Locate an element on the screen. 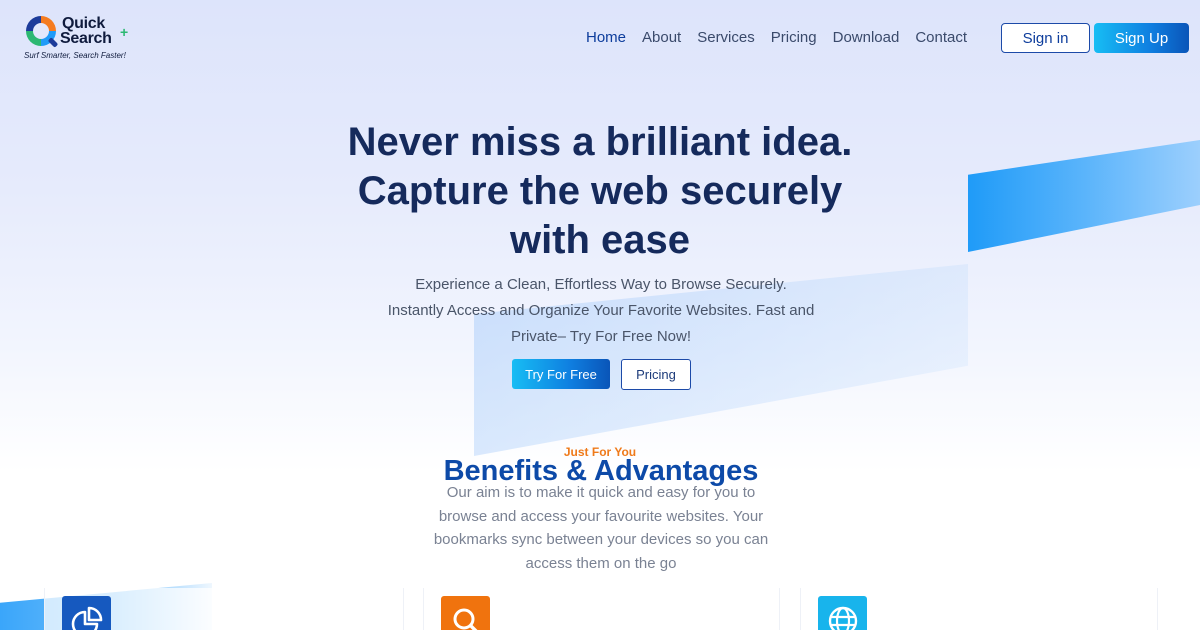  q-logo-tail is located at coordinates (53, 42).